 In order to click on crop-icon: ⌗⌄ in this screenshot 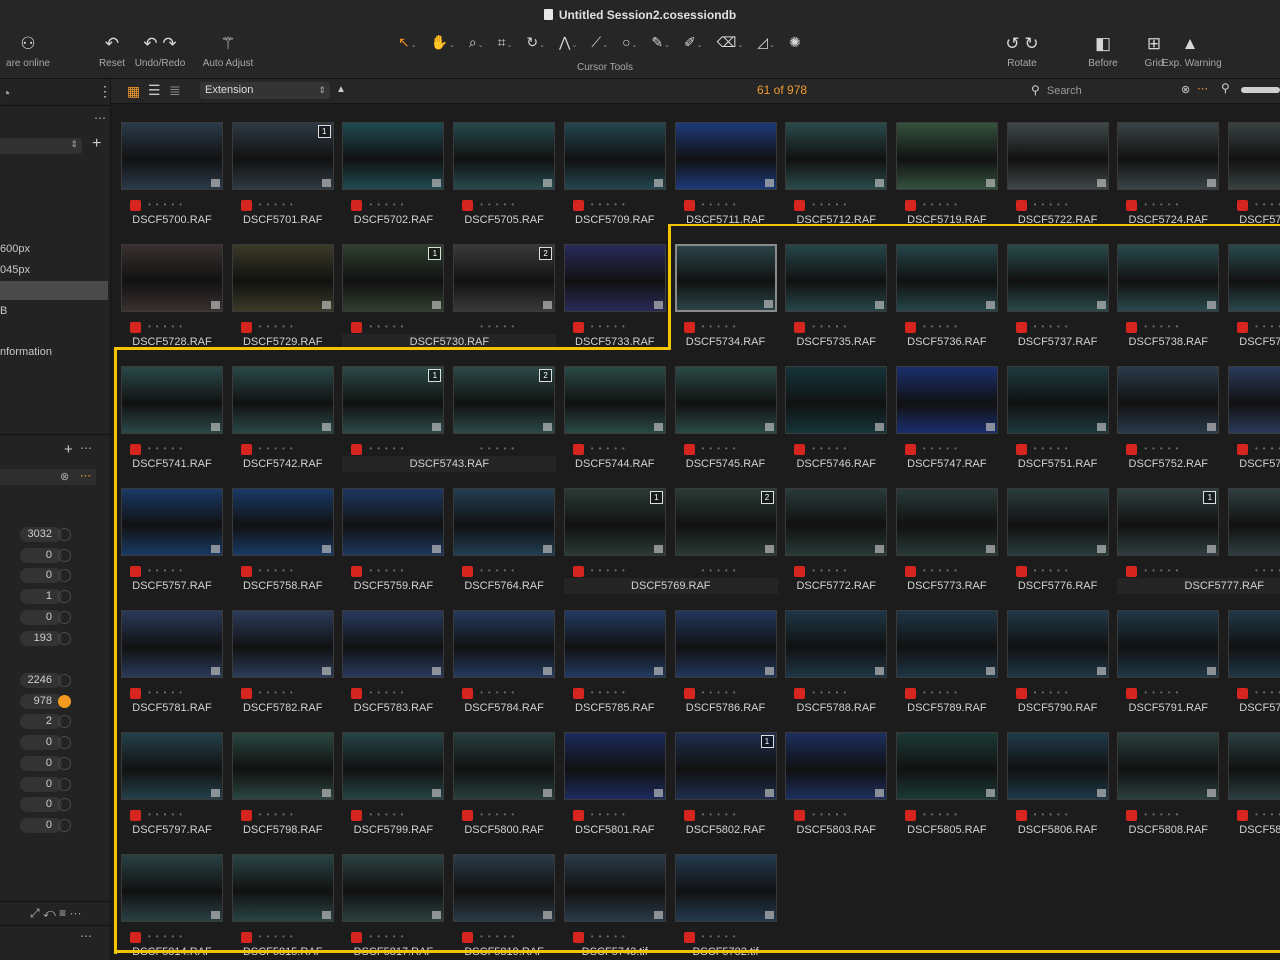, I will do `click(509, 42)`.